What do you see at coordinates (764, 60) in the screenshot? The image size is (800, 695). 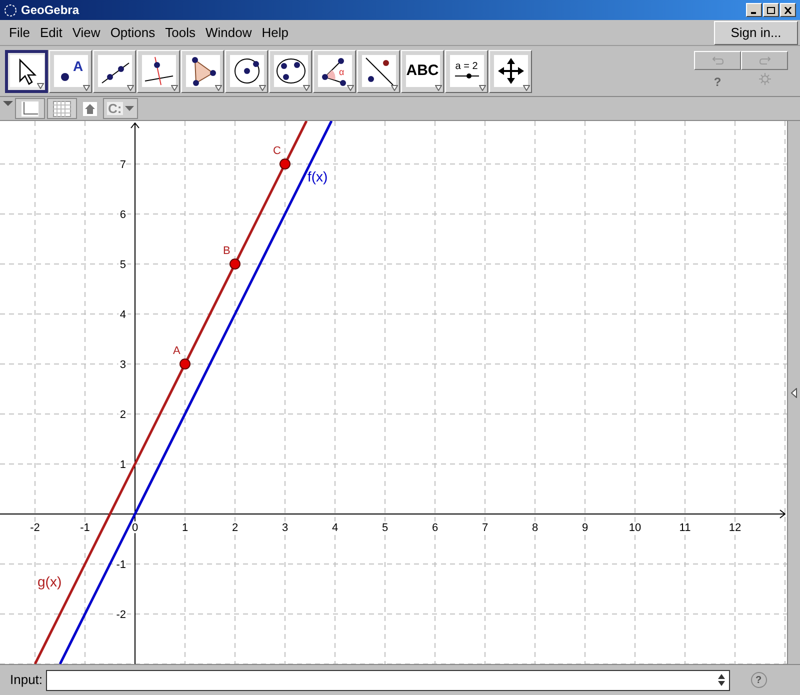 I see `redo-icon` at bounding box center [764, 60].